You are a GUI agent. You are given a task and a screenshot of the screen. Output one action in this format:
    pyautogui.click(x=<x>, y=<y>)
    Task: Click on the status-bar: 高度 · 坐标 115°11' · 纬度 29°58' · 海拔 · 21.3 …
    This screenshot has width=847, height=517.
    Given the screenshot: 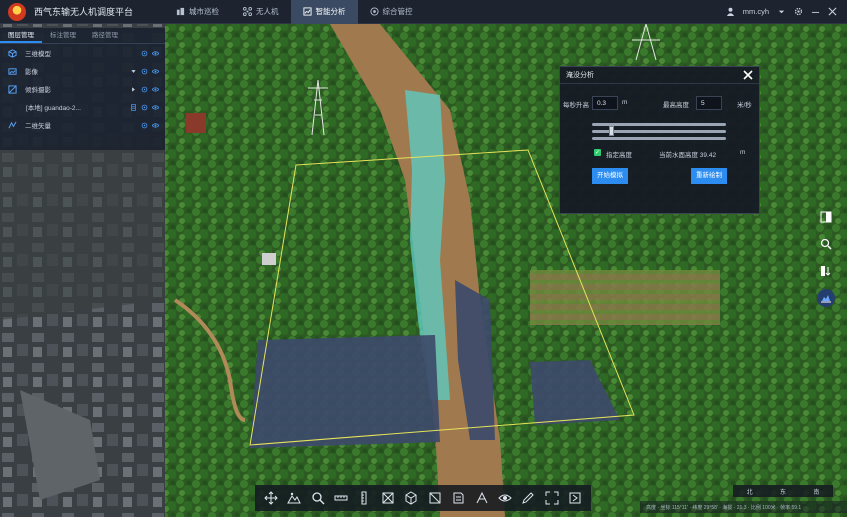 What is the action you would take?
    pyautogui.click(x=743, y=507)
    